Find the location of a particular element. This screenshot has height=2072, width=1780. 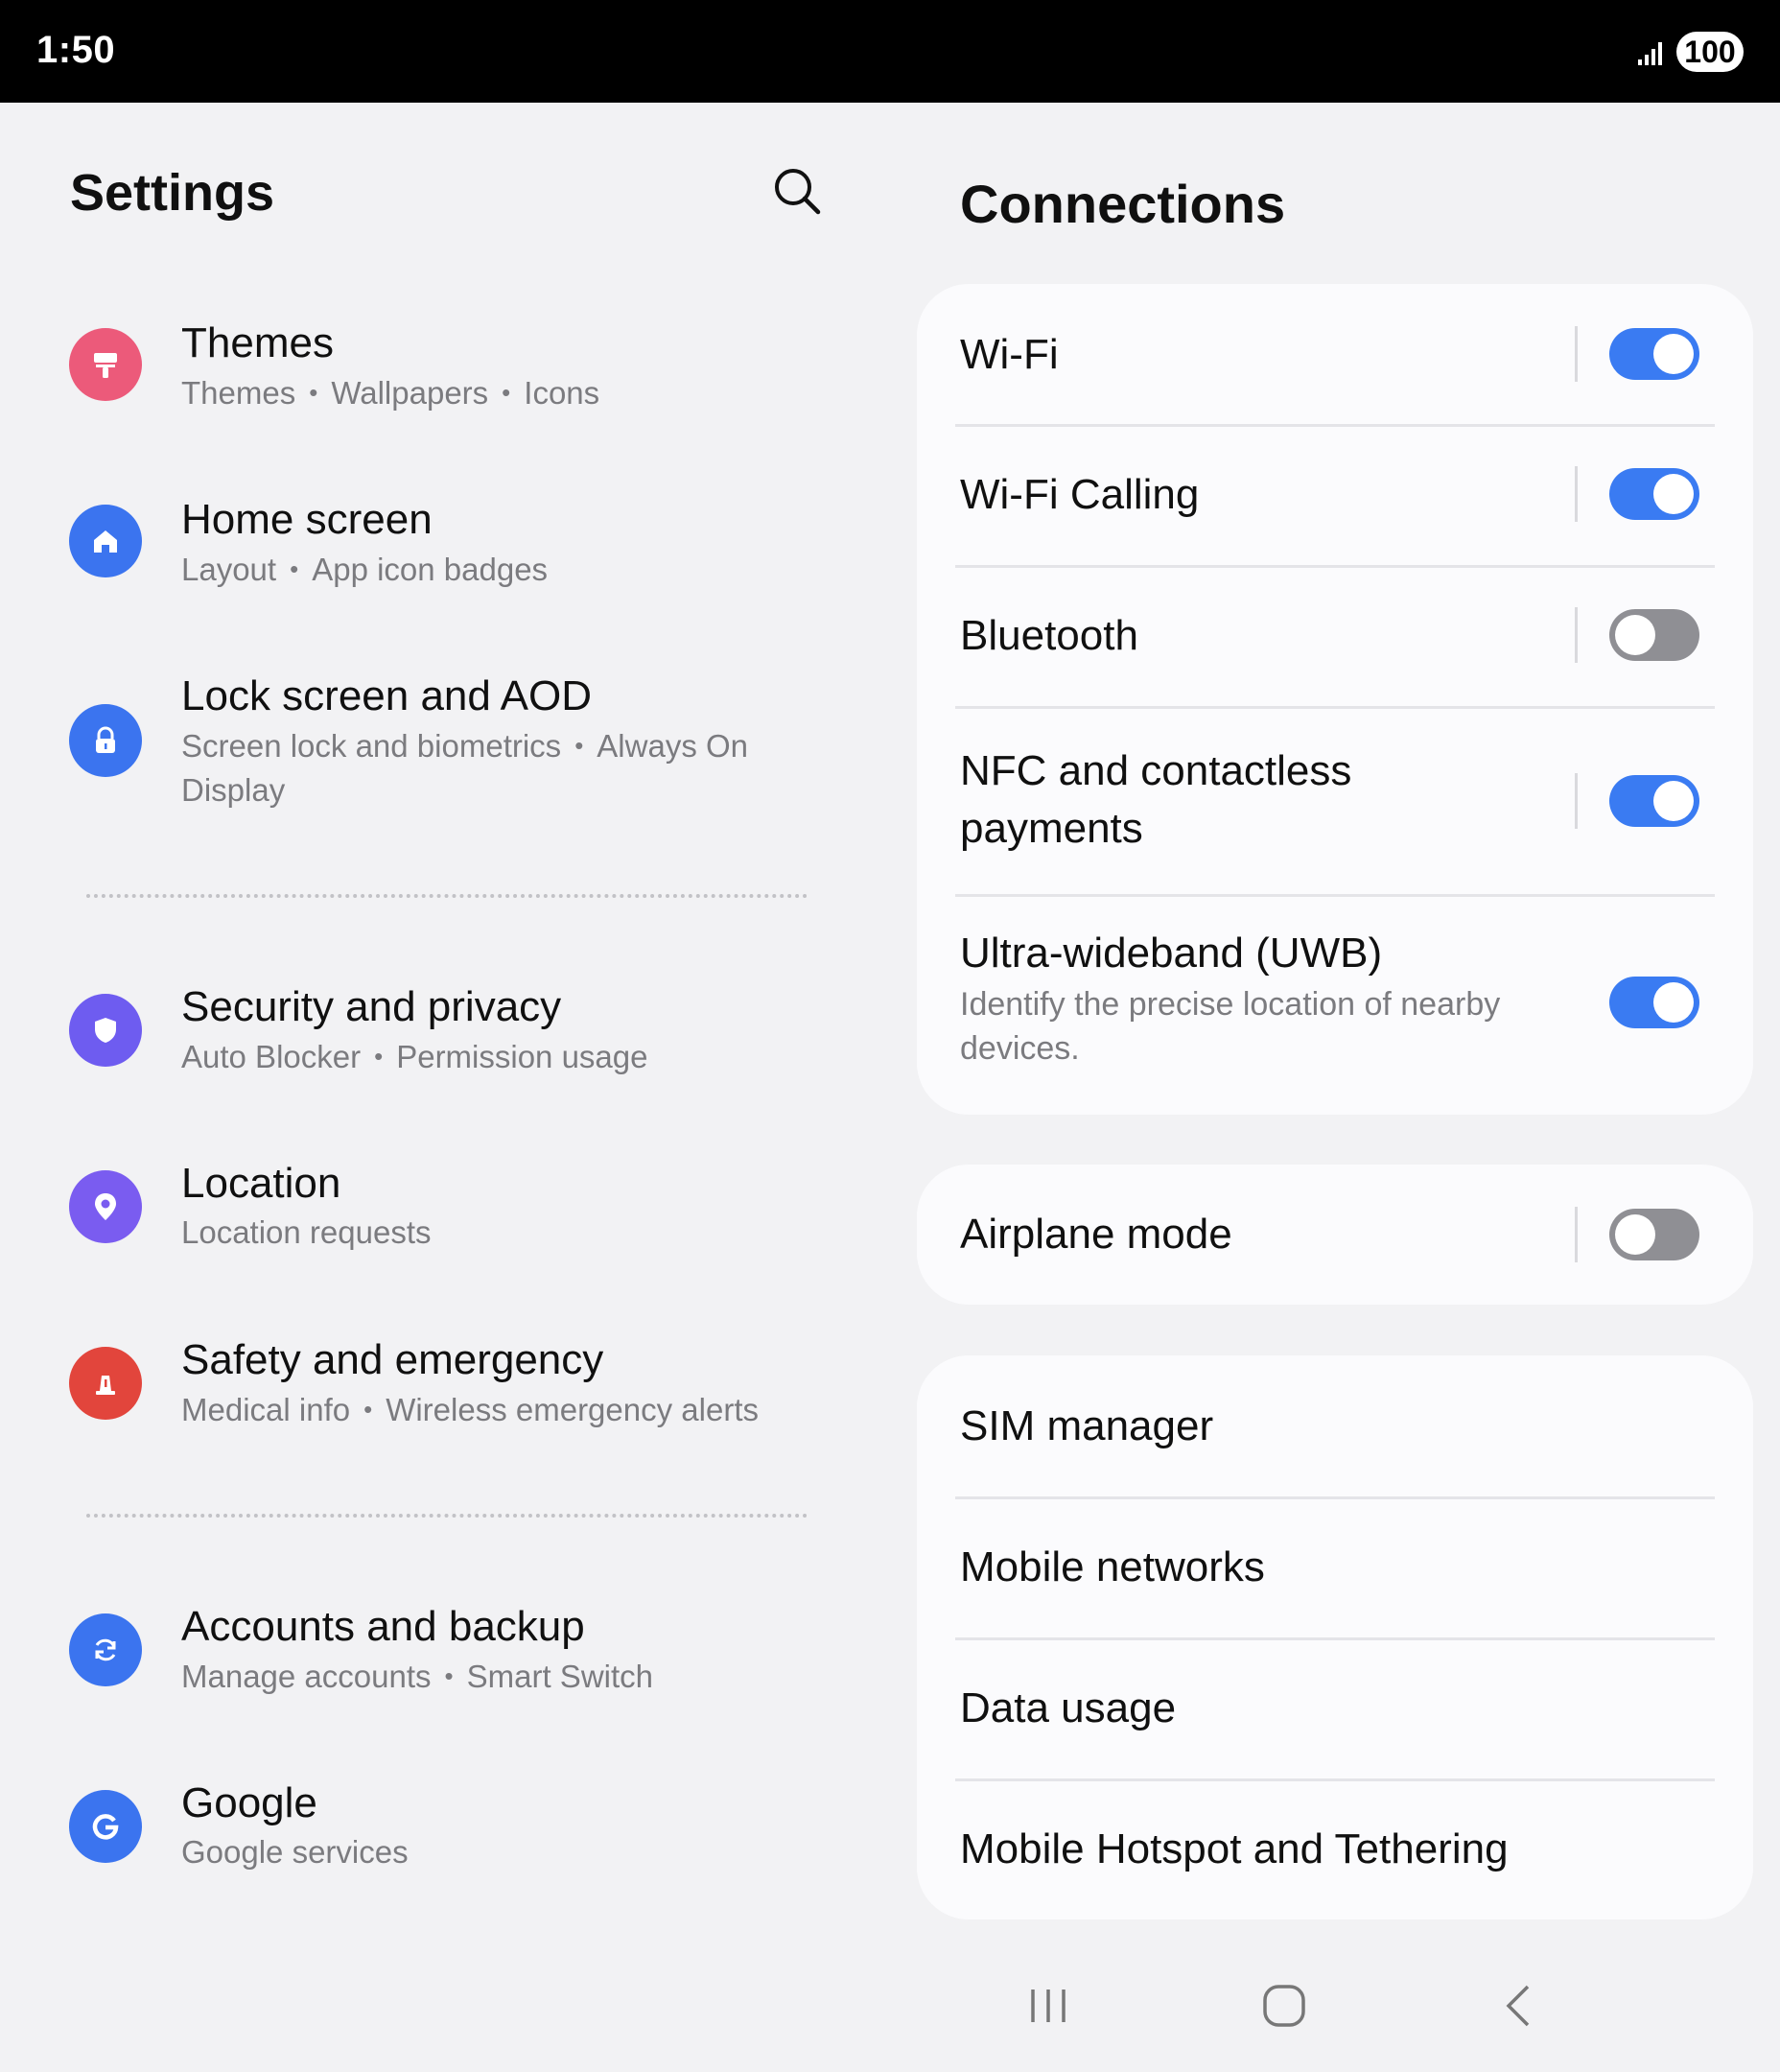

home-button-icon is located at coordinates (1284, 2006).